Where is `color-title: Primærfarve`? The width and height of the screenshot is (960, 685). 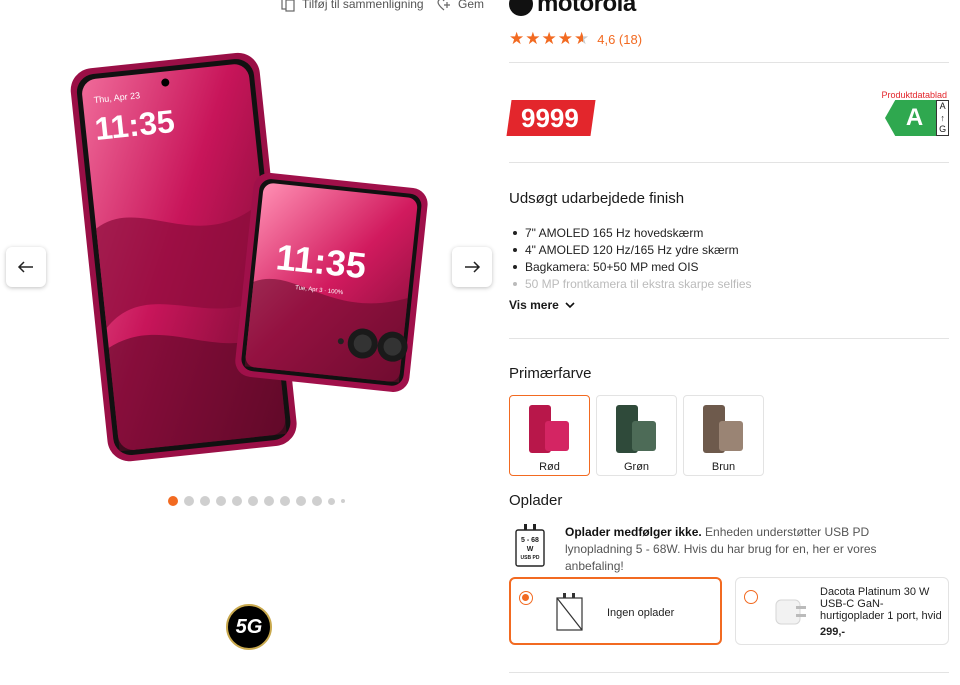
color-title: Primærfarve is located at coordinates (550, 373).